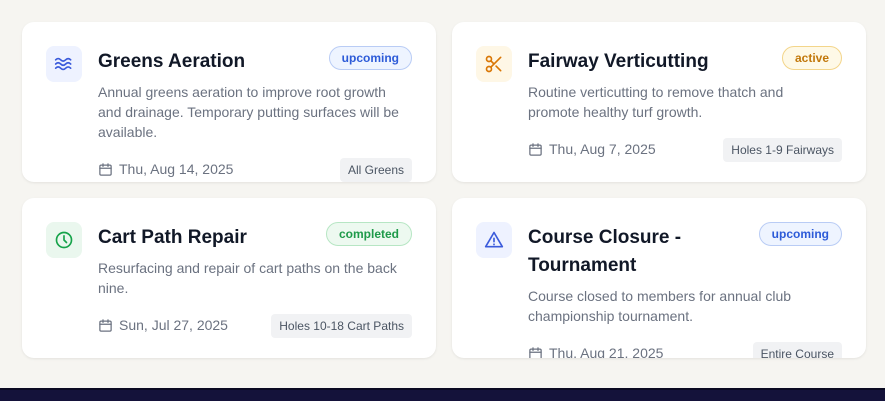  What do you see at coordinates (173, 325) in the screenshot?
I see `event-date-text: Sun, Jul 27, 2025` at bounding box center [173, 325].